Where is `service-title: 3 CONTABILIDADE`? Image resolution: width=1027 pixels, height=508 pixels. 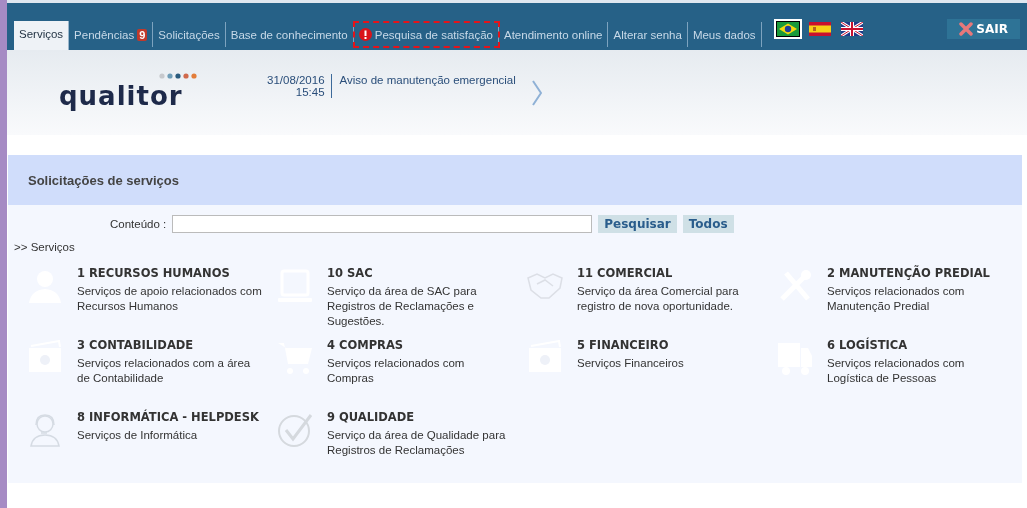 service-title: 3 CONTABILIDADE is located at coordinates (169, 345).